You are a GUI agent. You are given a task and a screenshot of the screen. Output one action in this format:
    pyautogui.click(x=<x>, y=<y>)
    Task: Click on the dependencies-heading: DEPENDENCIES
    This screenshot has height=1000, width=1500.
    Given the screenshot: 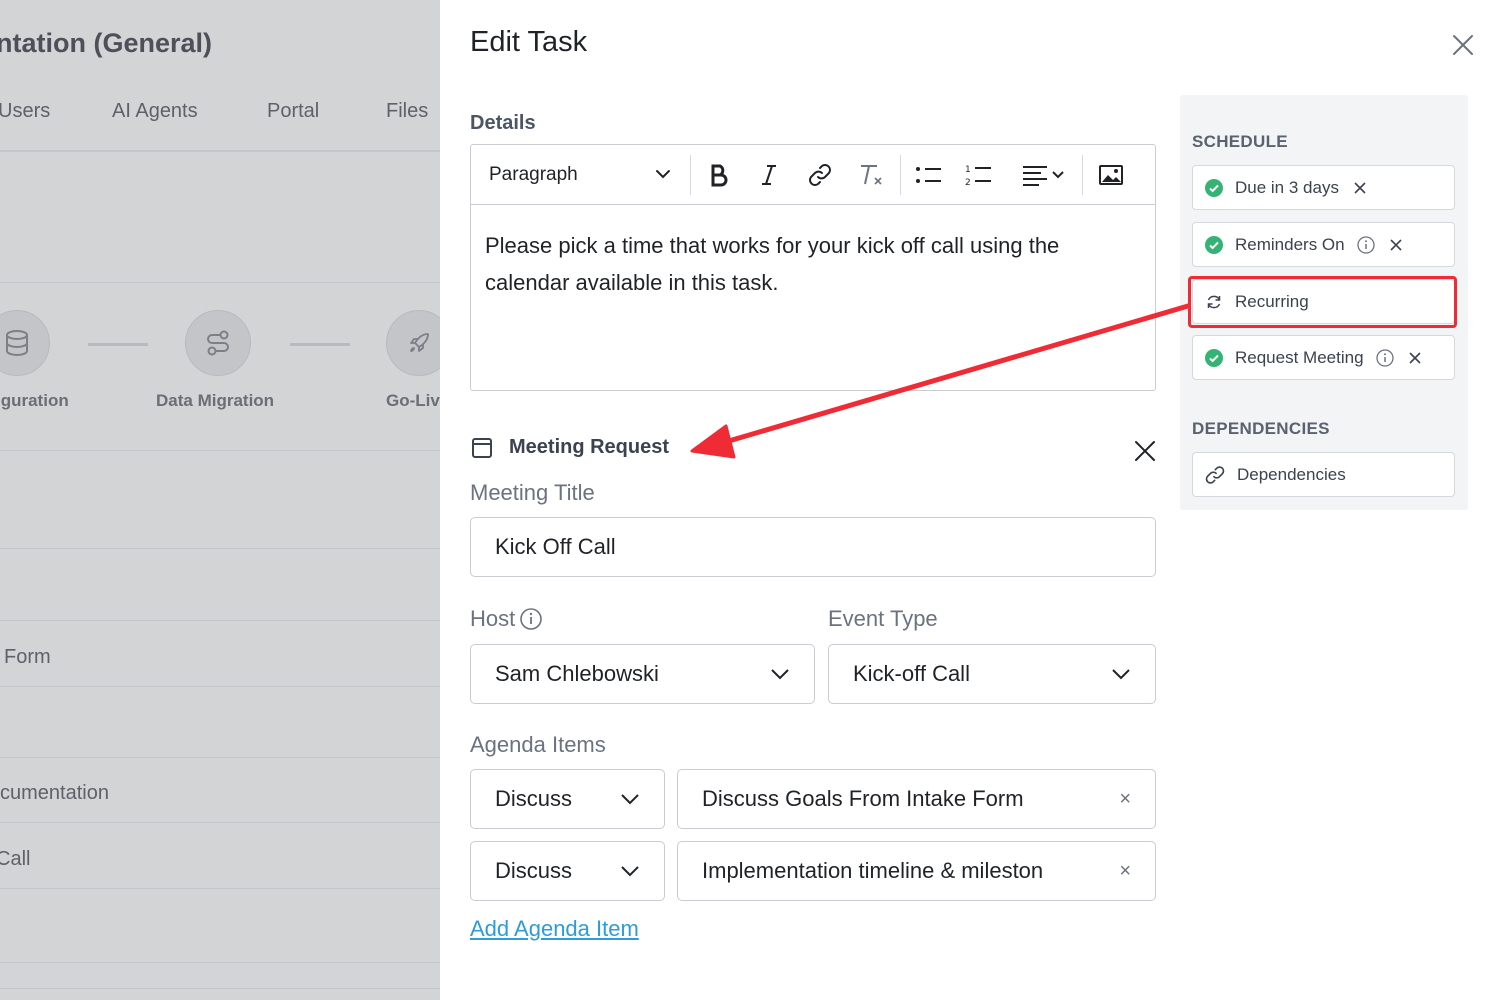 What is the action you would take?
    pyautogui.click(x=1261, y=428)
    